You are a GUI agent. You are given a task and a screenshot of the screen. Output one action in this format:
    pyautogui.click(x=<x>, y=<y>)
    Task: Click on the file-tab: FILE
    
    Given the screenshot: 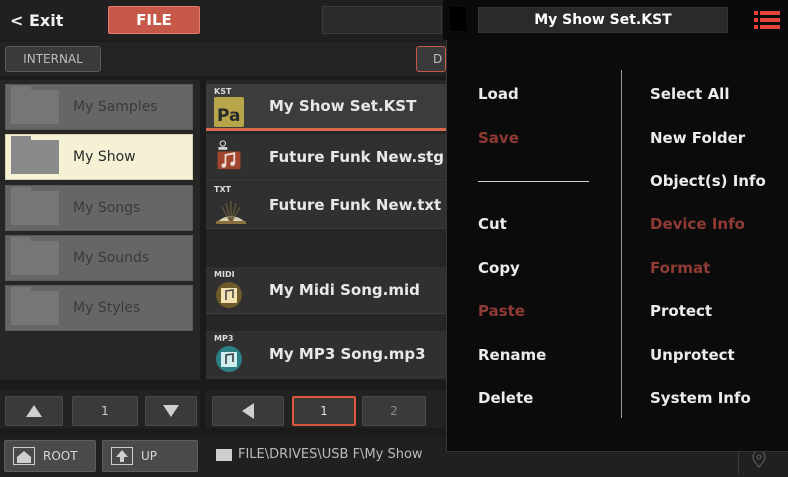 What is the action you would take?
    pyautogui.click(x=154, y=20)
    